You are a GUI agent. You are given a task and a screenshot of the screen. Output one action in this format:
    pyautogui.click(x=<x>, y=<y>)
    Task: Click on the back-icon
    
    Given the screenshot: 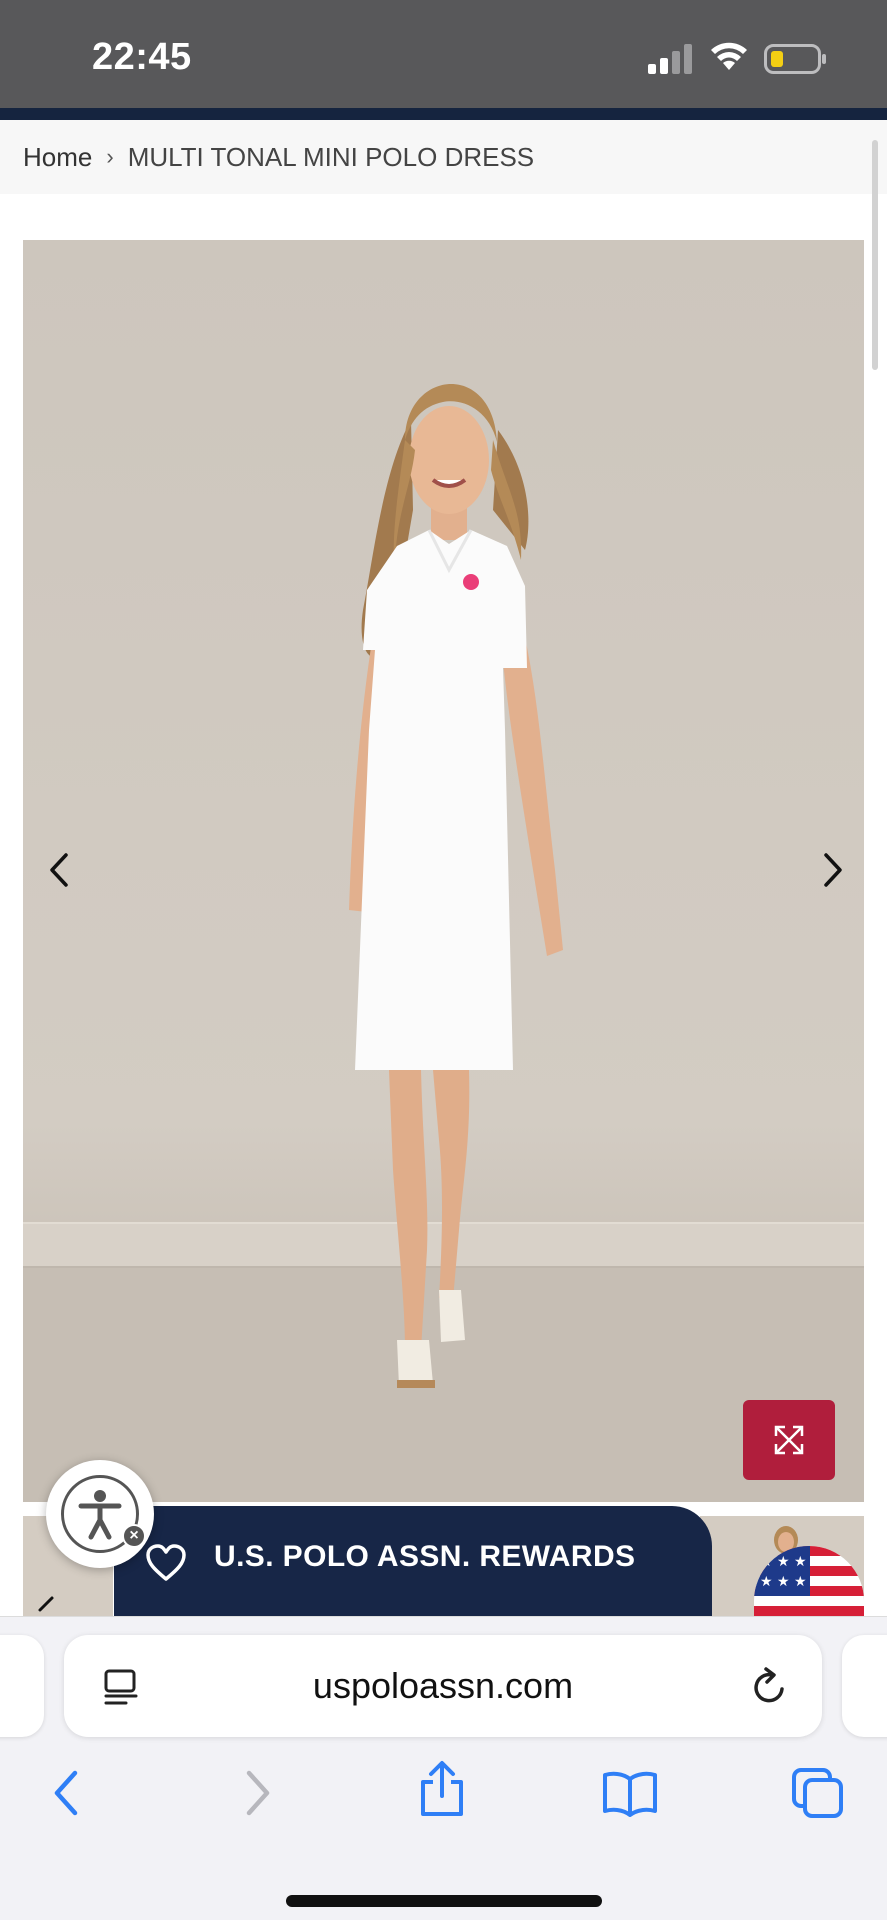 What is the action you would take?
    pyautogui.click(x=66, y=1793)
    